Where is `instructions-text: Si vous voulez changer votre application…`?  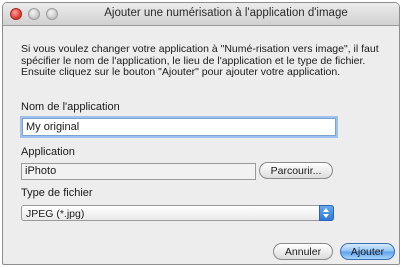 instructions-text: Si vous voulez changer votre application… is located at coordinates (200, 60).